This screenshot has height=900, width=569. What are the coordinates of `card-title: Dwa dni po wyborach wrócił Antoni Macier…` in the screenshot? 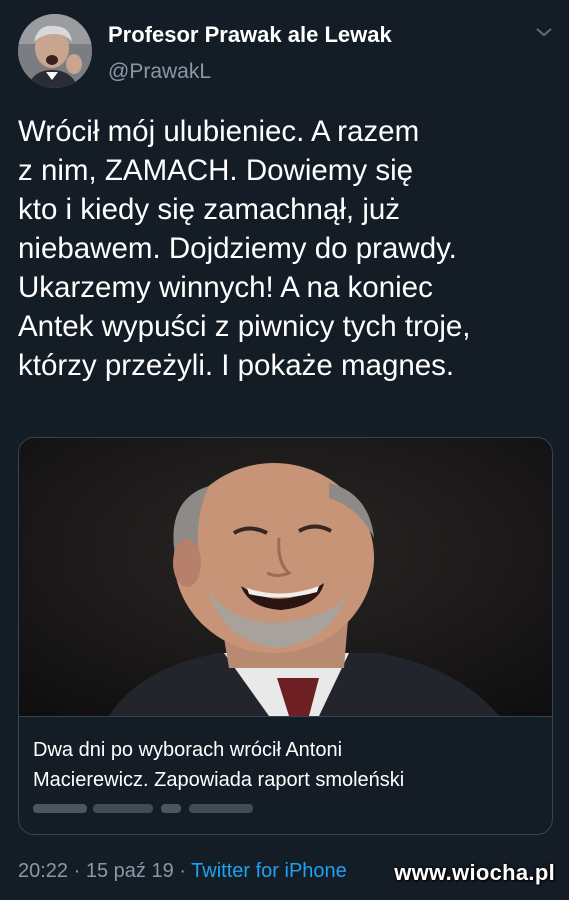 It's located at (285, 765).